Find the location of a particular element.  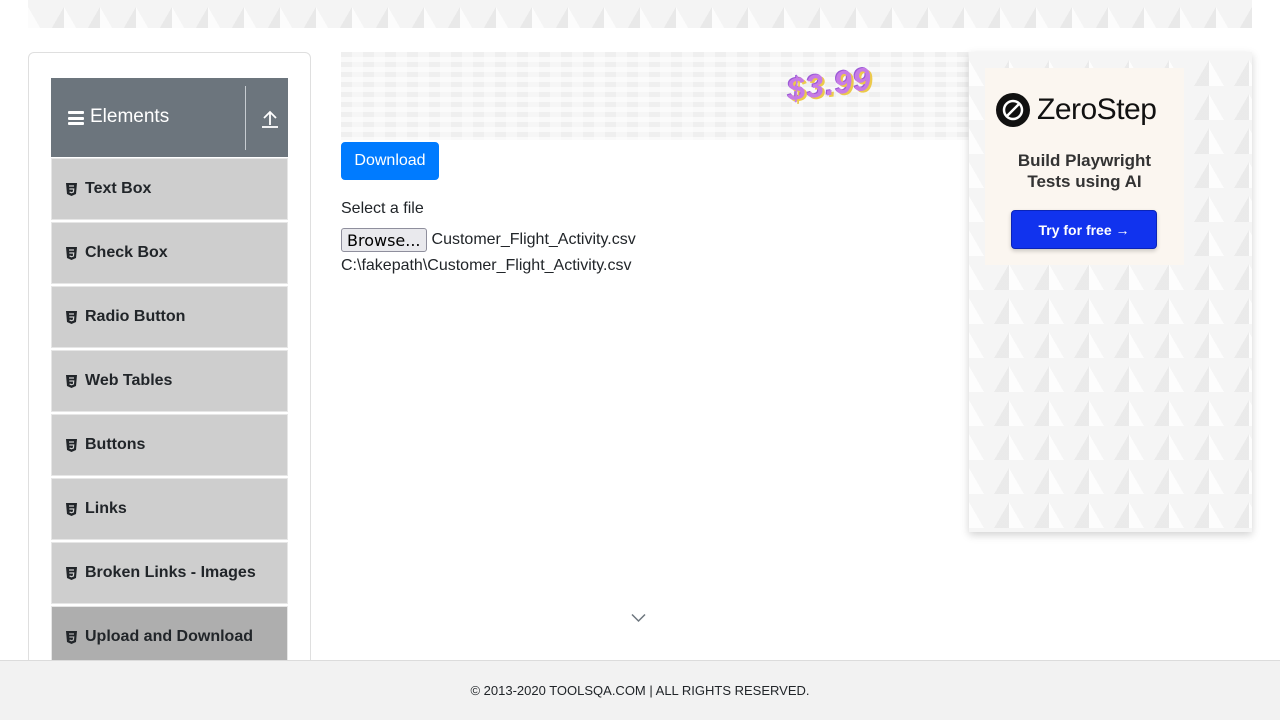

sidebar-item-label: Broken Links - Images is located at coordinates (170, 572).